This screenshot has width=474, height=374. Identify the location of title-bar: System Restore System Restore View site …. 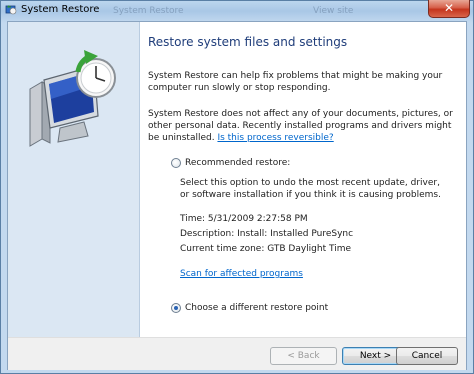
(237, 10).